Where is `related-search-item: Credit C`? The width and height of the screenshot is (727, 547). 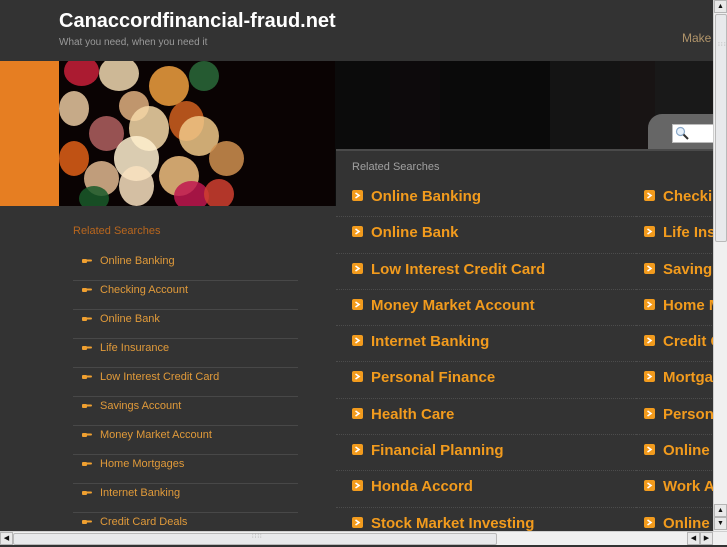
related-search-item: Credit C is located at coordinates (674, 344).